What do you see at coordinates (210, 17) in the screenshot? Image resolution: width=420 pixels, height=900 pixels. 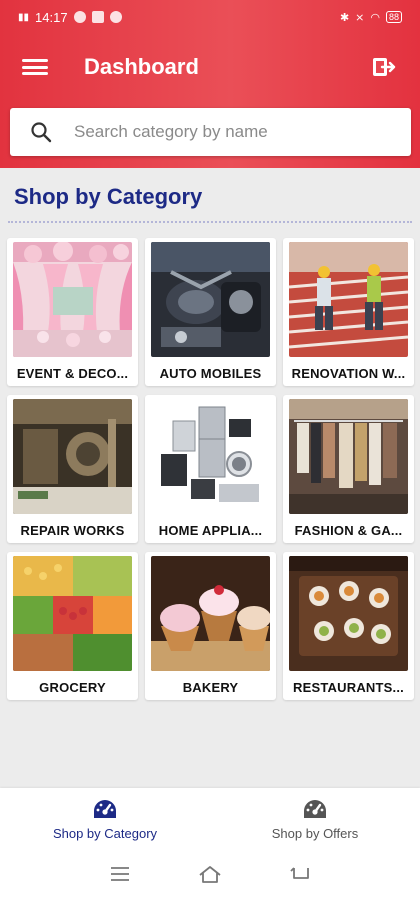 I see `status-bar: ▮▮ 14:17 ✱ ⨯ ◠ 88` at bounding box center [210, 17].